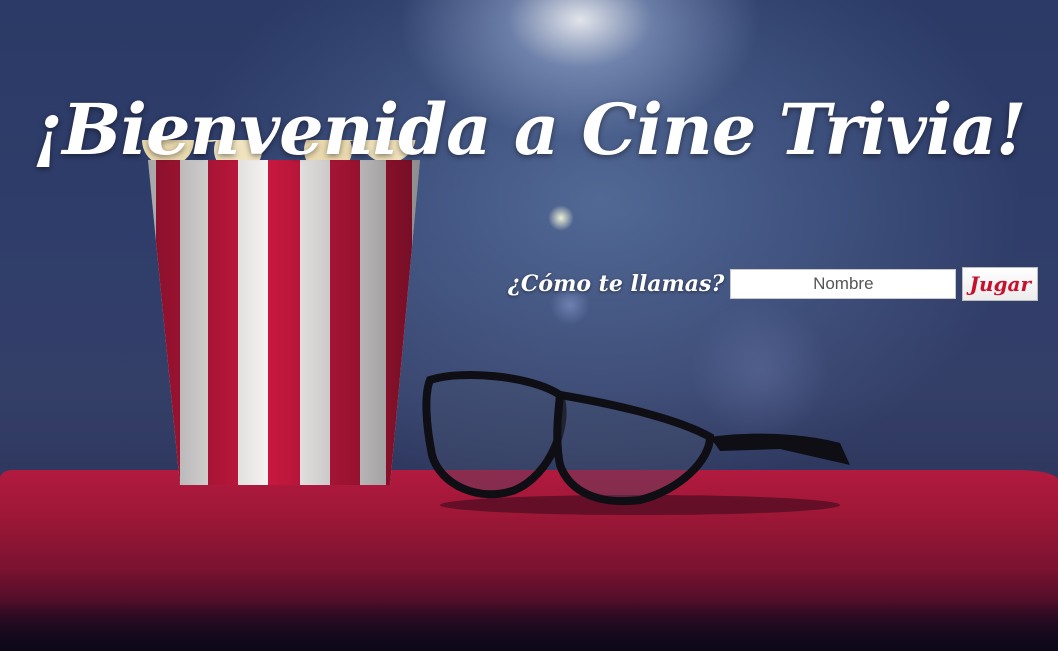 The width and height of the screenshot is (1058, 651). I want to click on seat-shadow, so click(529, 625).